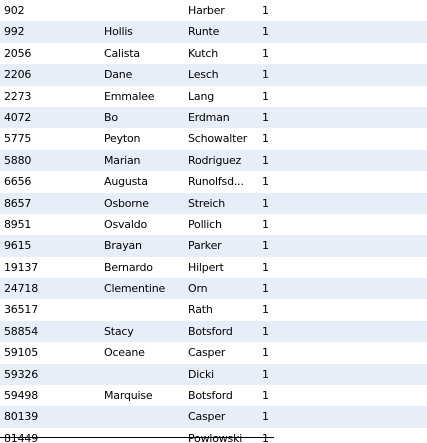 The image size is (427, 443). What do you see at coordinates (142, 352) in the screenshot?
I see `first-name-cell: Oceane` at bounding box center [142, 352].